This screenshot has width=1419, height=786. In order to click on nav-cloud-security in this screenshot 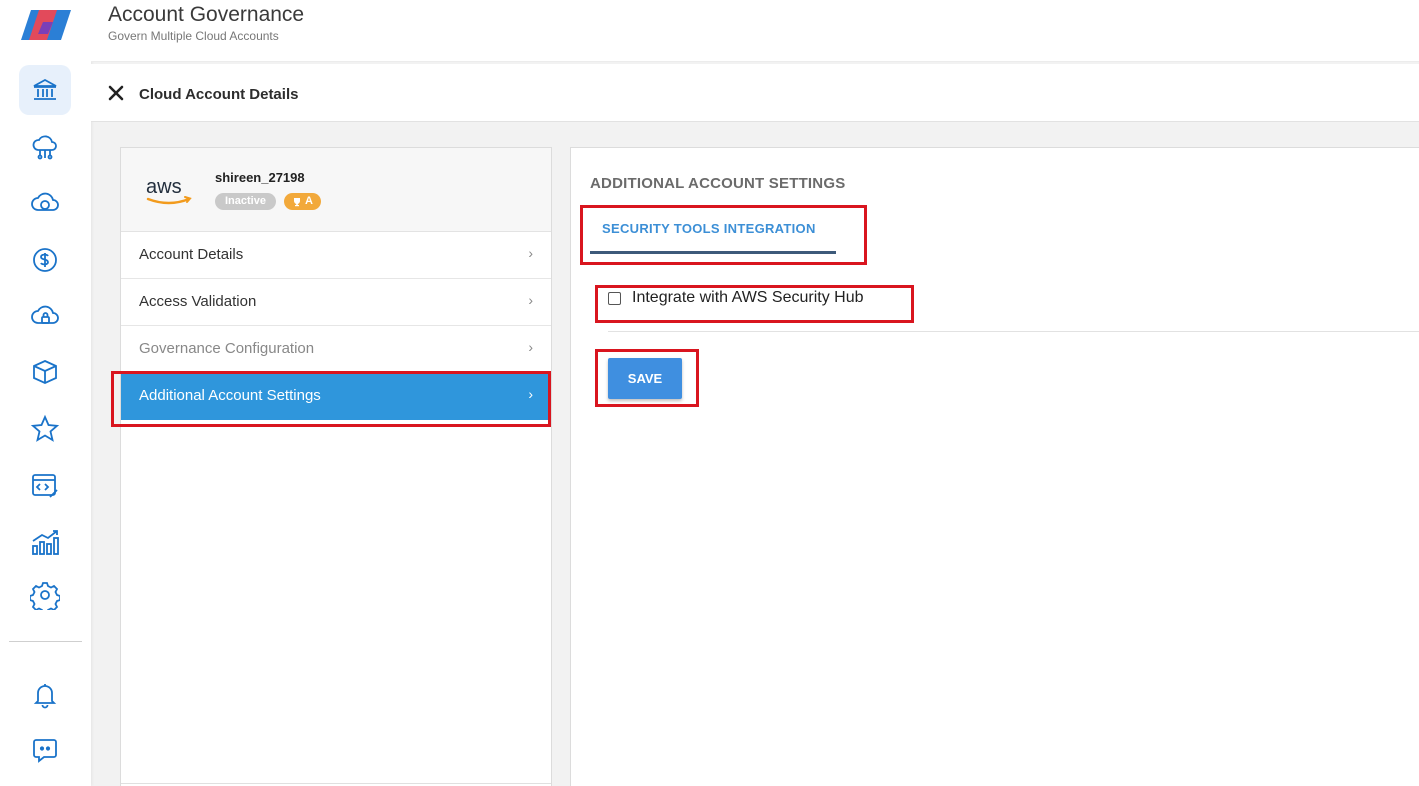, I will do `click(45, 316)`.